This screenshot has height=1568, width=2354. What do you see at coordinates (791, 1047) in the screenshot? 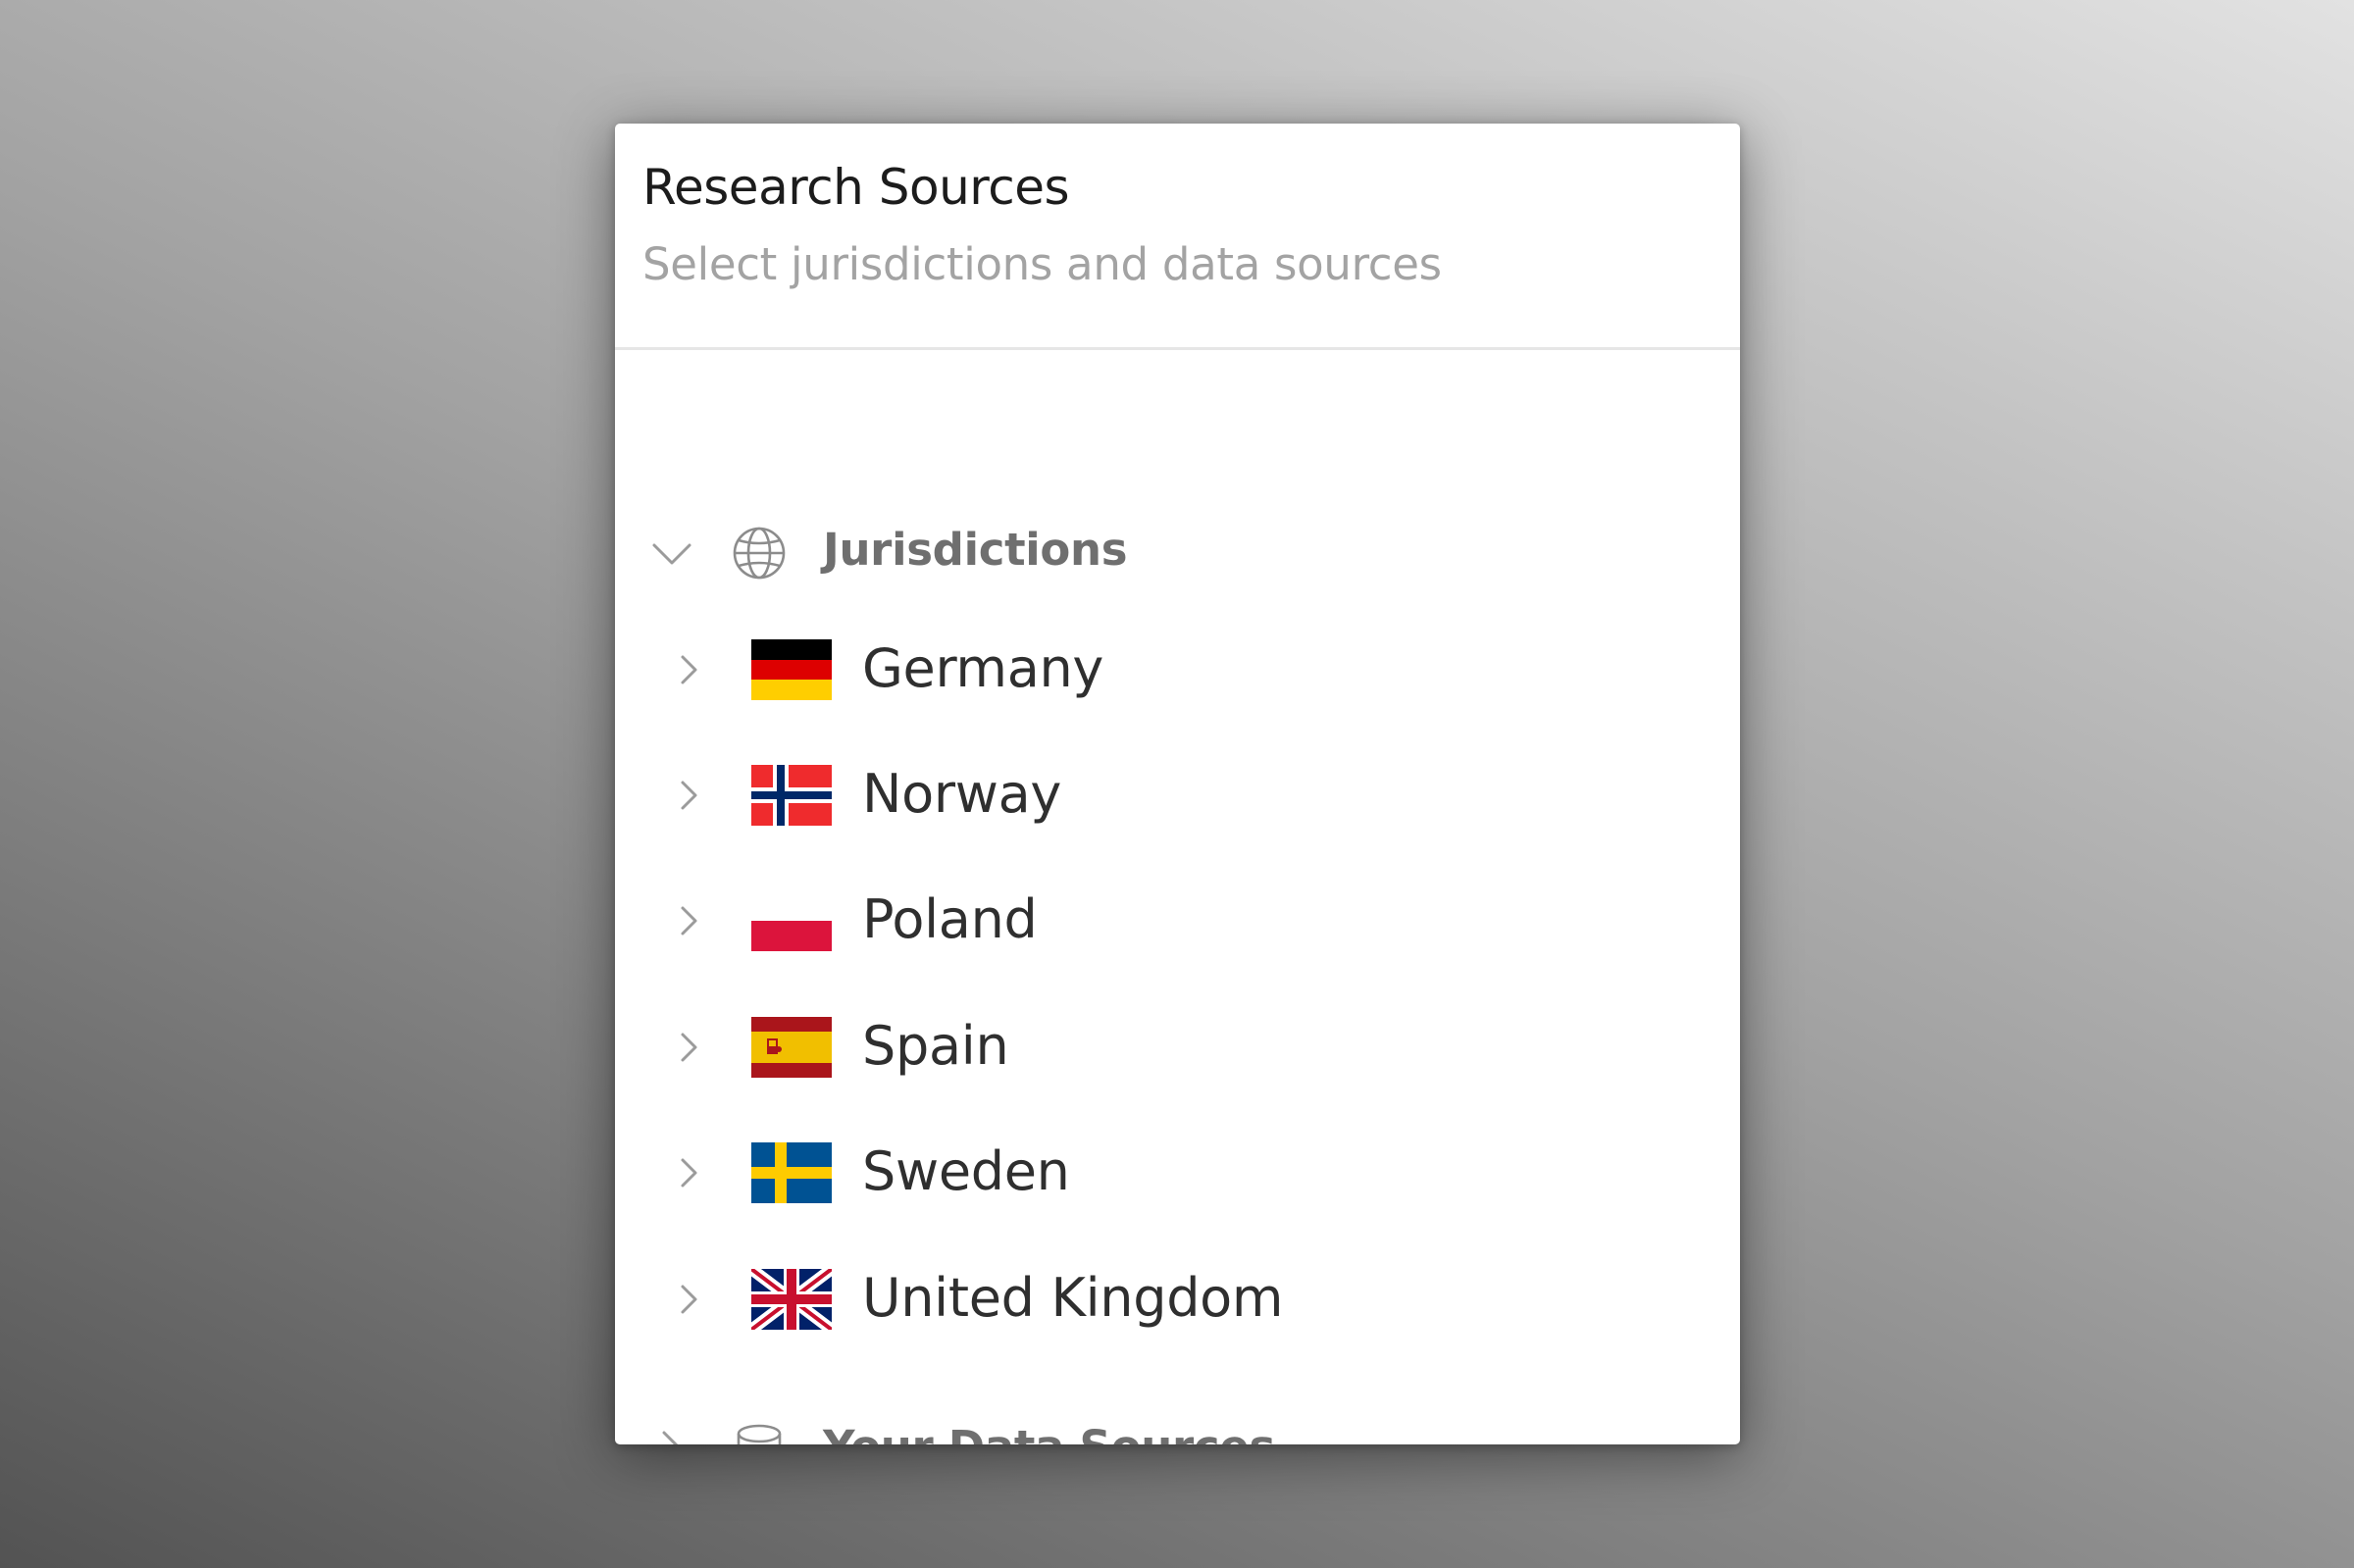
I see `flag-spain-icon` at bounding box center [791, 1047].